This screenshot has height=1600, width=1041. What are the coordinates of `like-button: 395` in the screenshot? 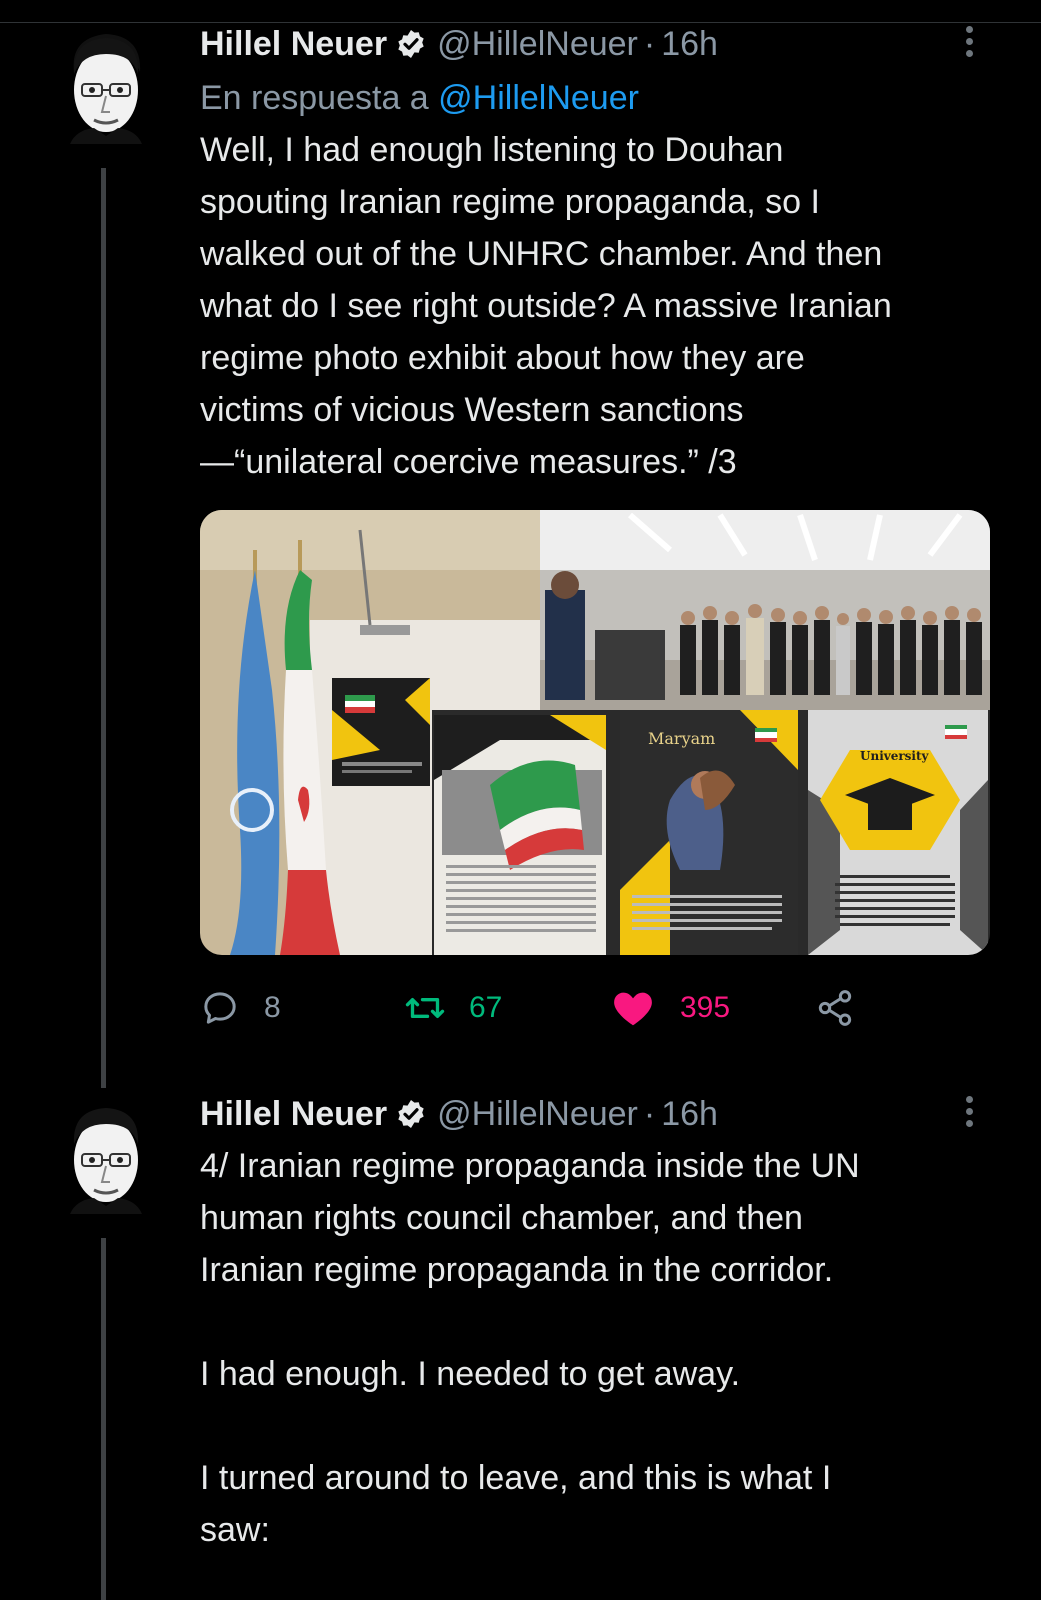 It's located at (670, 1008).